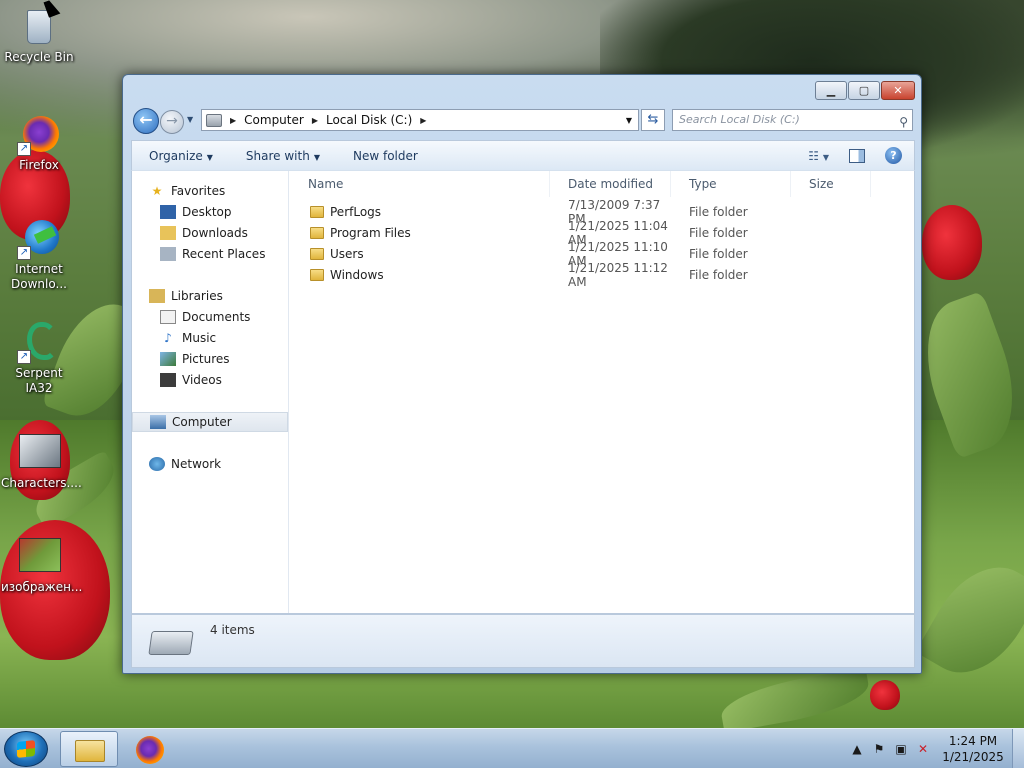 The width and height of the screenshot is (1024, 768). Describe the element at coordinates (210, 380) in the screenshot. I see `nav-videos: Videos` at that location.